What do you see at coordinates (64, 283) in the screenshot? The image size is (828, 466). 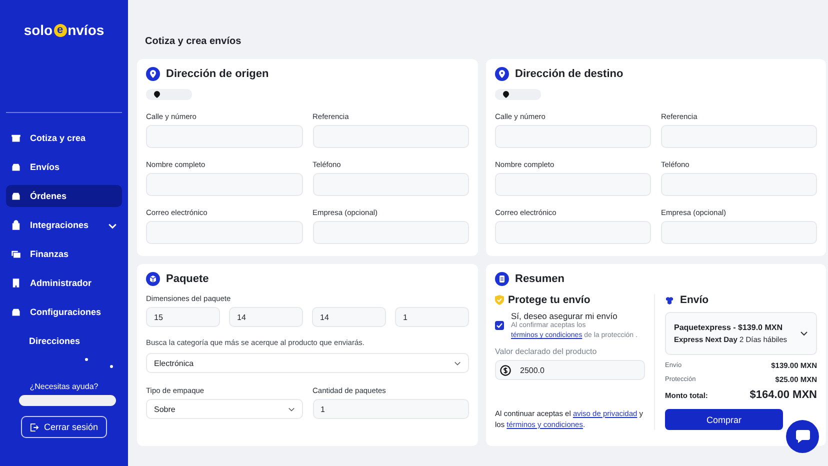 I see `sidebar-item: Administrador` at bounding box center [64, 283].